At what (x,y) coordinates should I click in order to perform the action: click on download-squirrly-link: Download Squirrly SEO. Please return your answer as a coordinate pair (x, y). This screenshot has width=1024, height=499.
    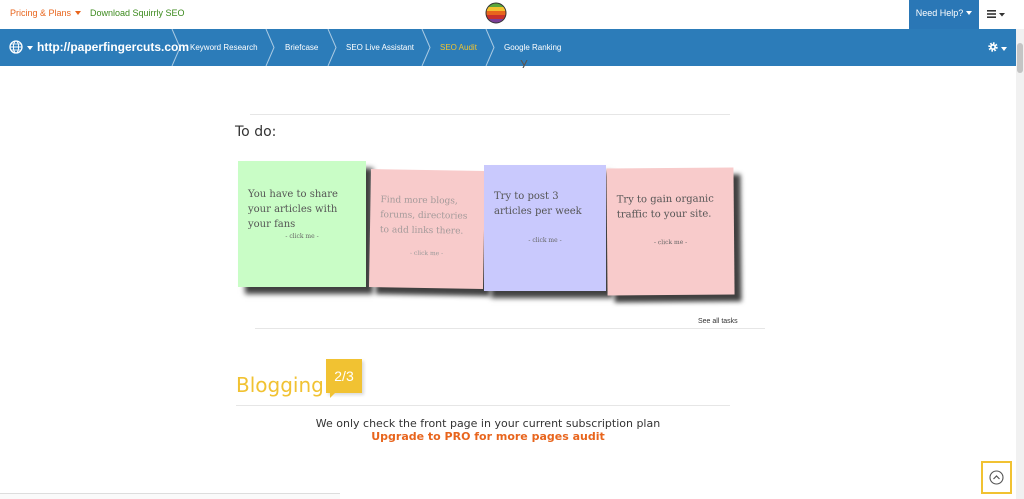
    Looking at the image, I should click on (137, 13).